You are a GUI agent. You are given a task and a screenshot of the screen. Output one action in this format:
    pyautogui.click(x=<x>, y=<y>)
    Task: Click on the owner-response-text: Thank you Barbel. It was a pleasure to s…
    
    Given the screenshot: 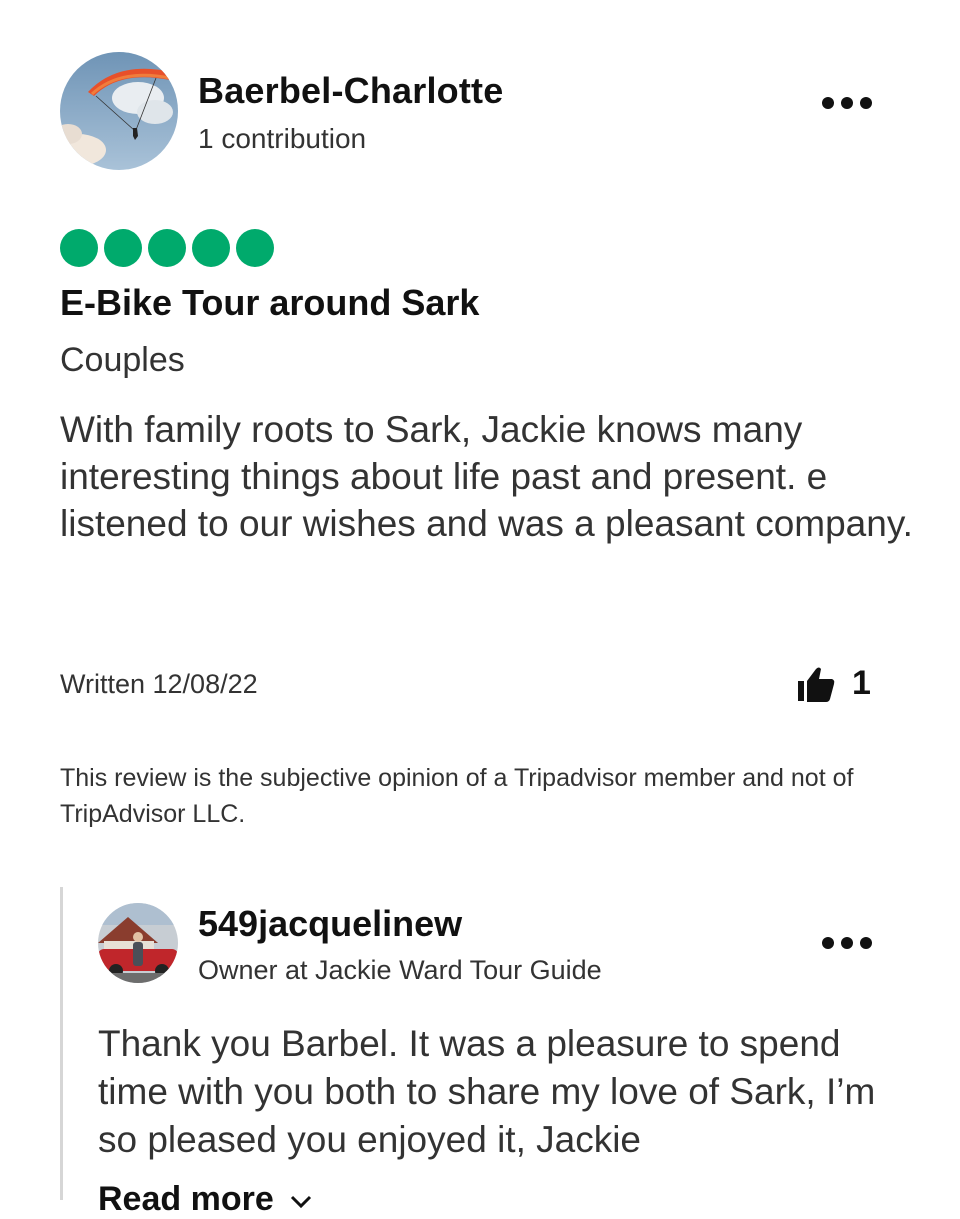 What is the action you would take?
    pyautogui.click(x=487, y=1091)
    